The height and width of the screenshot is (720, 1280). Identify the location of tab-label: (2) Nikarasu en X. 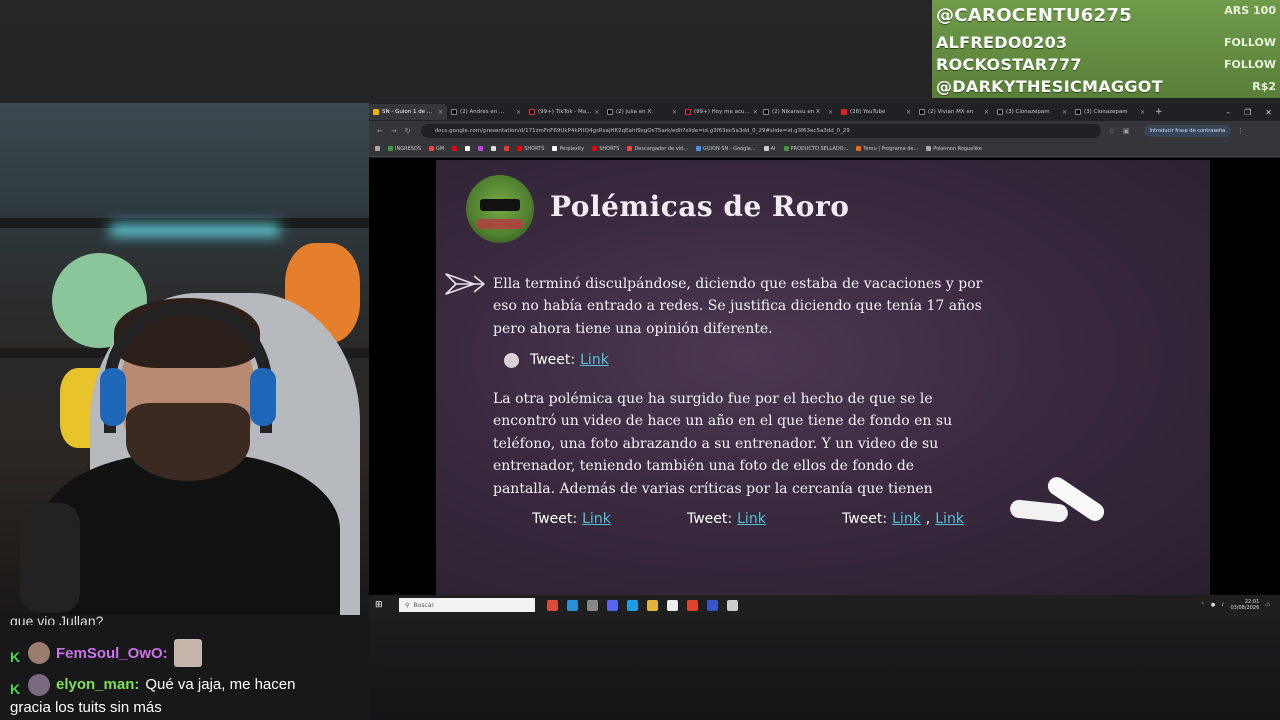
(796, 112).